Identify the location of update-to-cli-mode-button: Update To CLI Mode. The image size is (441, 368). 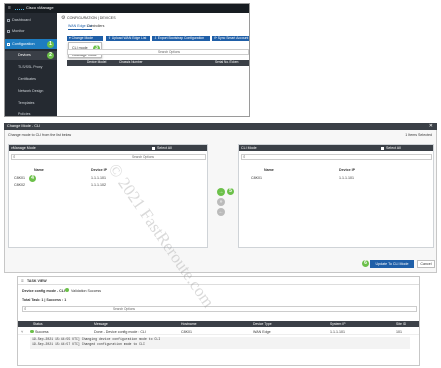
(392, 264).